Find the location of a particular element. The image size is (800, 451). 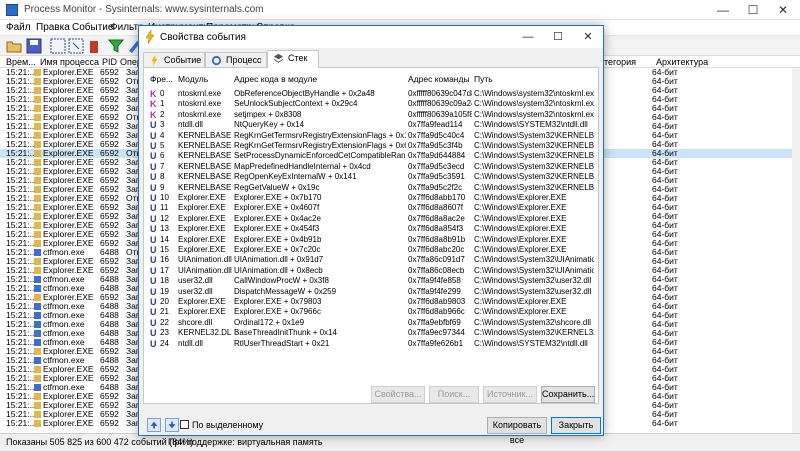

tab-event: Событие is located at coordinates (174, 60).